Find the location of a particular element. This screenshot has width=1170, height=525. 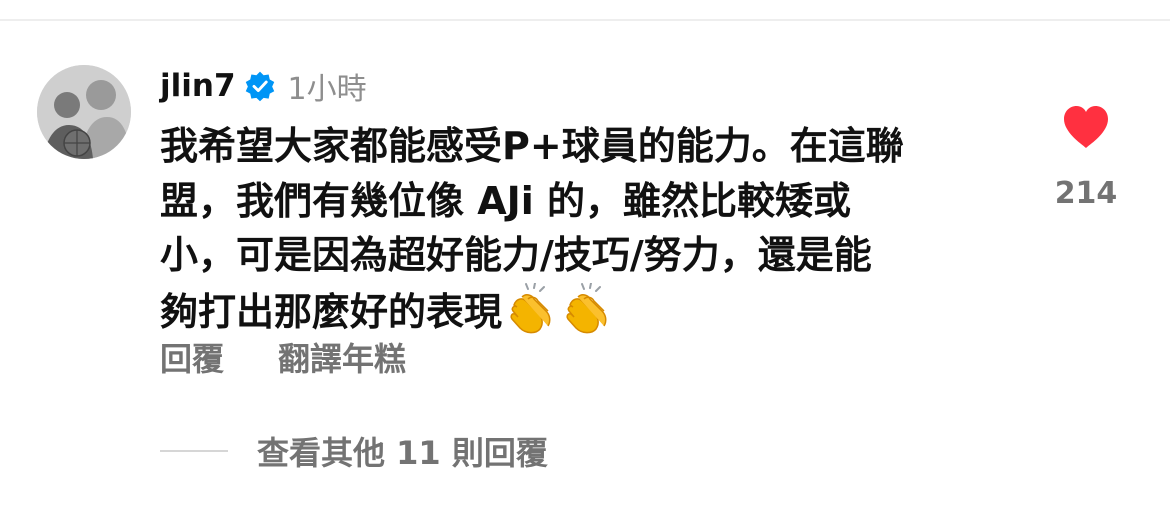

comment-header: jlin7 1小時 is located at coordinates (263, 86).